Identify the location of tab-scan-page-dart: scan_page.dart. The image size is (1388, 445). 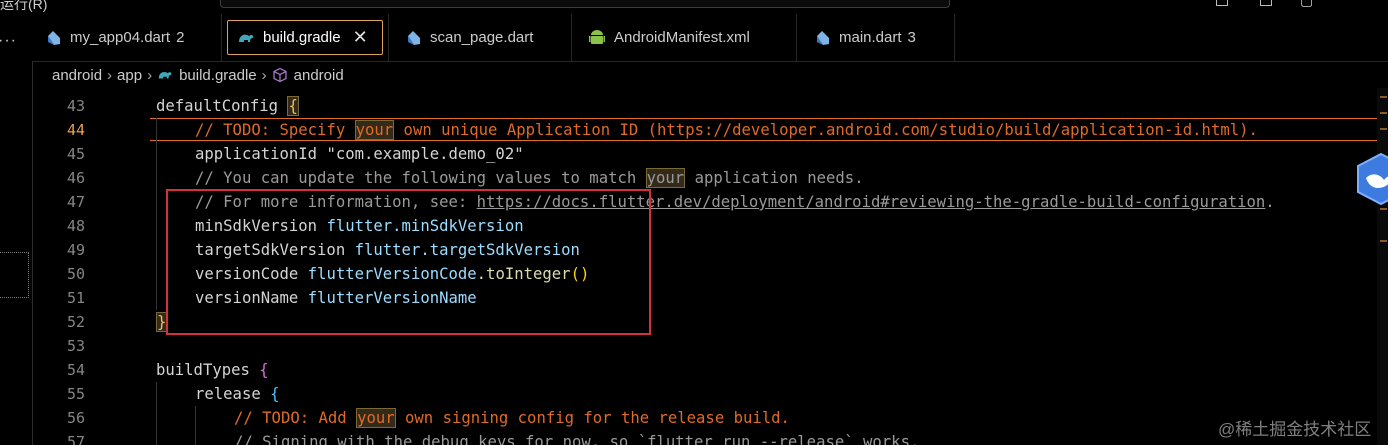
(480, 37).